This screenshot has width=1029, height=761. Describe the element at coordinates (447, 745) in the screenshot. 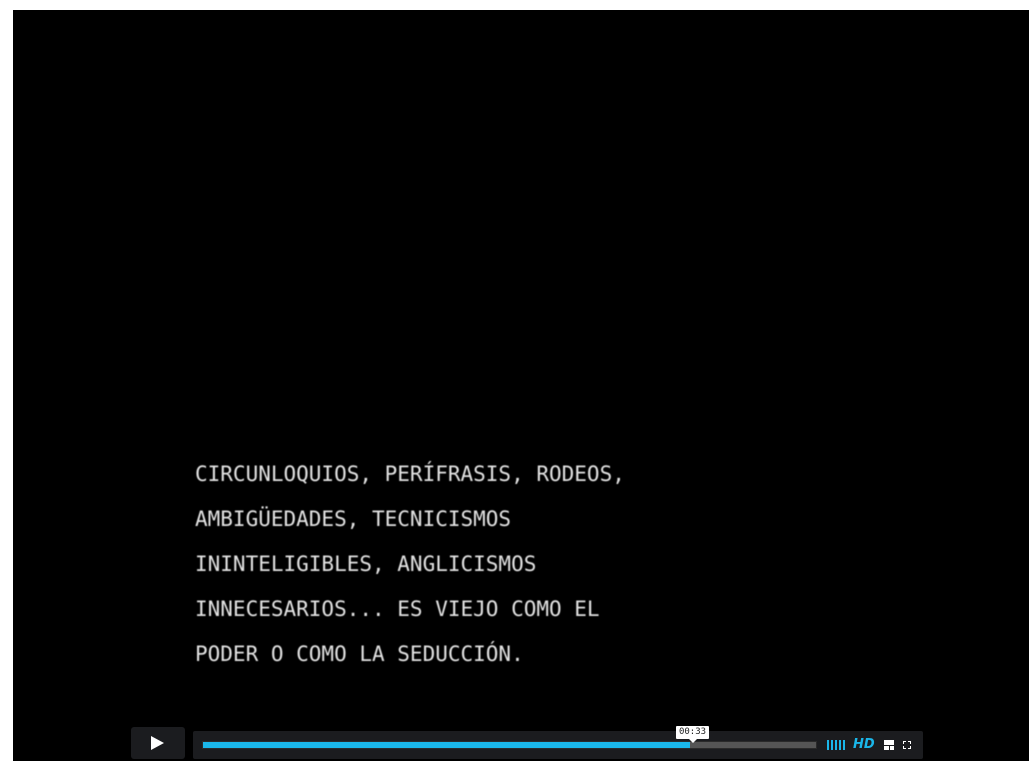

I see `progress-fill` at that location.